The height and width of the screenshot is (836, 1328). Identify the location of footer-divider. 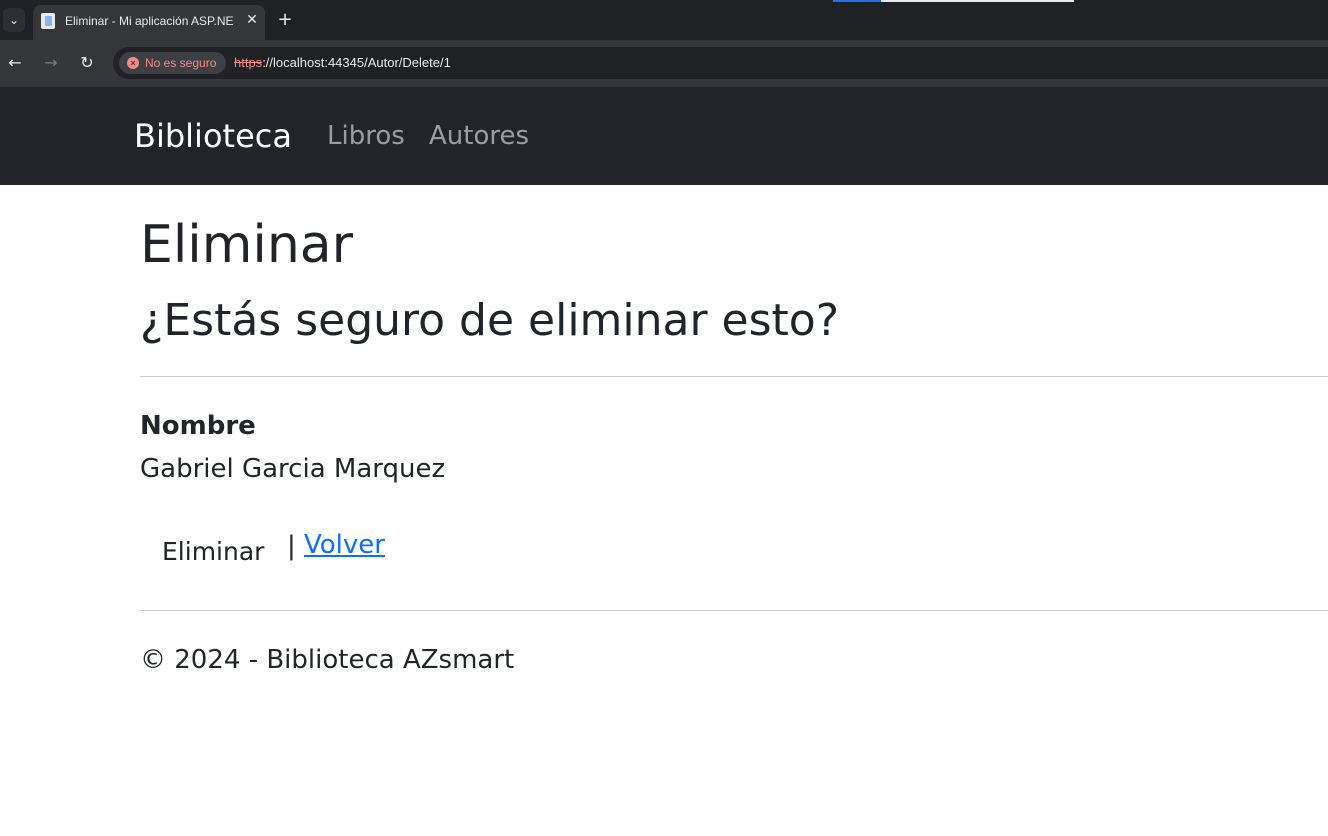
(734, 610).